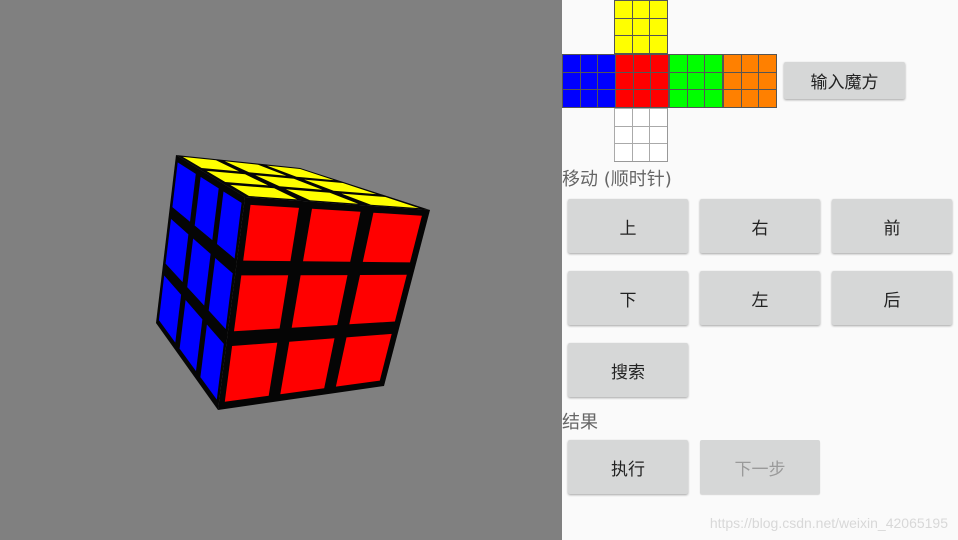 The image size is (958, 540). I want to click on input-cube-button: 输入魔方, so click(844, 80).